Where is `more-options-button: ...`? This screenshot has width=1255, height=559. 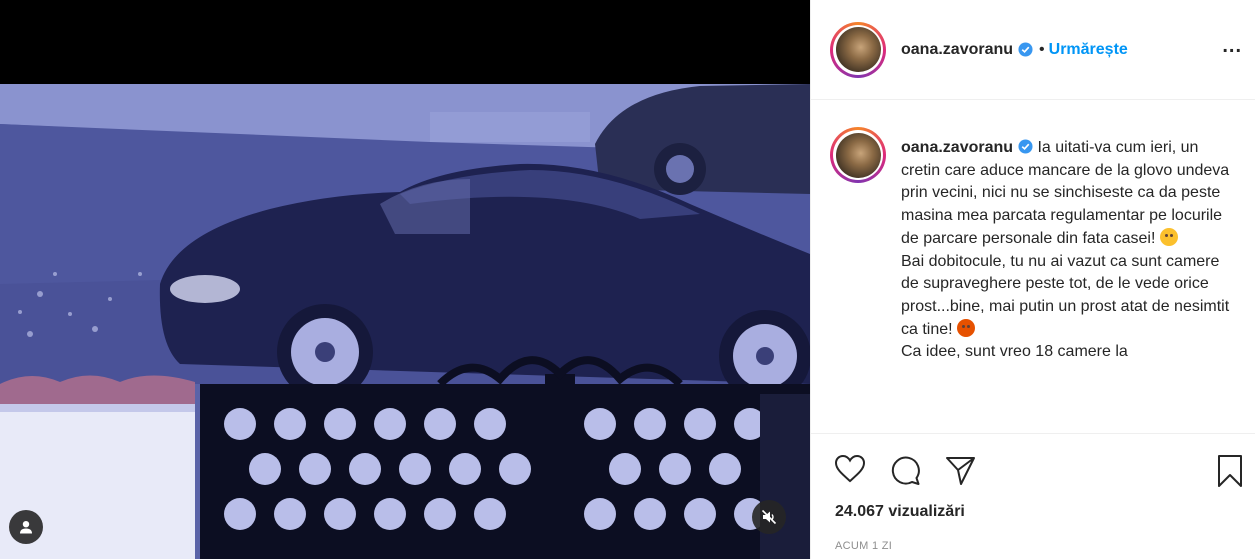 more-options-button: ... is located at coordinates (1232, 46).